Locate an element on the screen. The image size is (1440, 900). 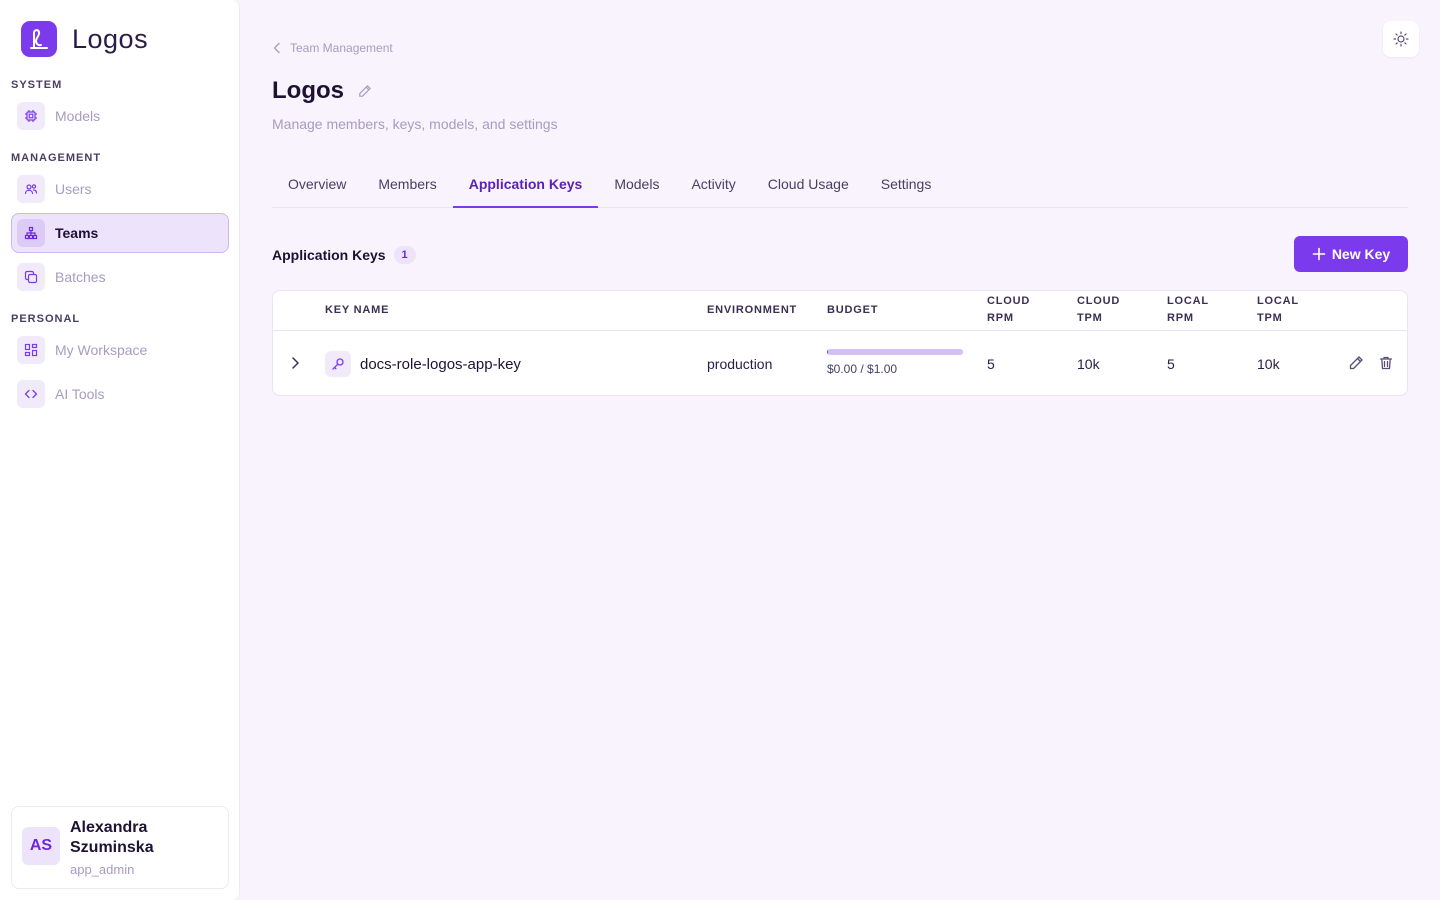
tab-settings: Settings is located at coordinates (906, 183).